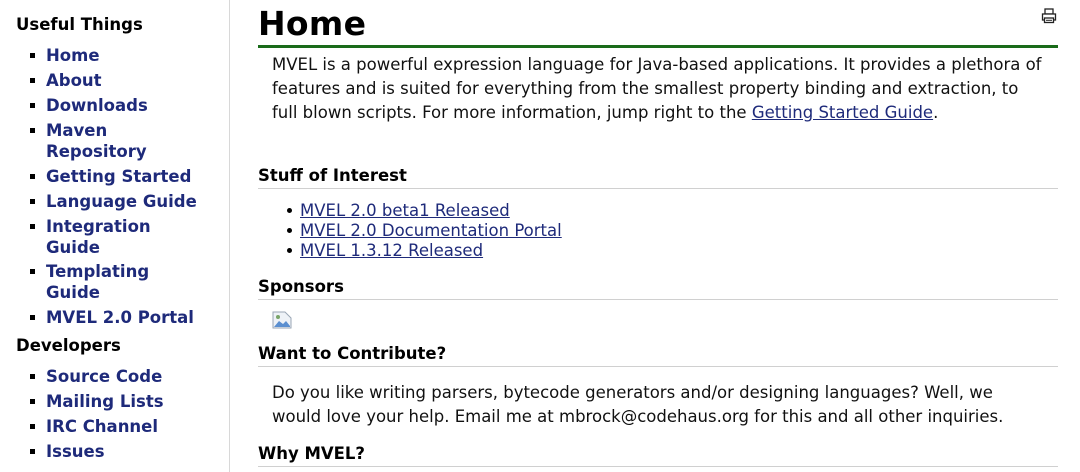 The image size is (1080, 472). I want to click on nav-label: Mailing Lists, so click(105, 401).